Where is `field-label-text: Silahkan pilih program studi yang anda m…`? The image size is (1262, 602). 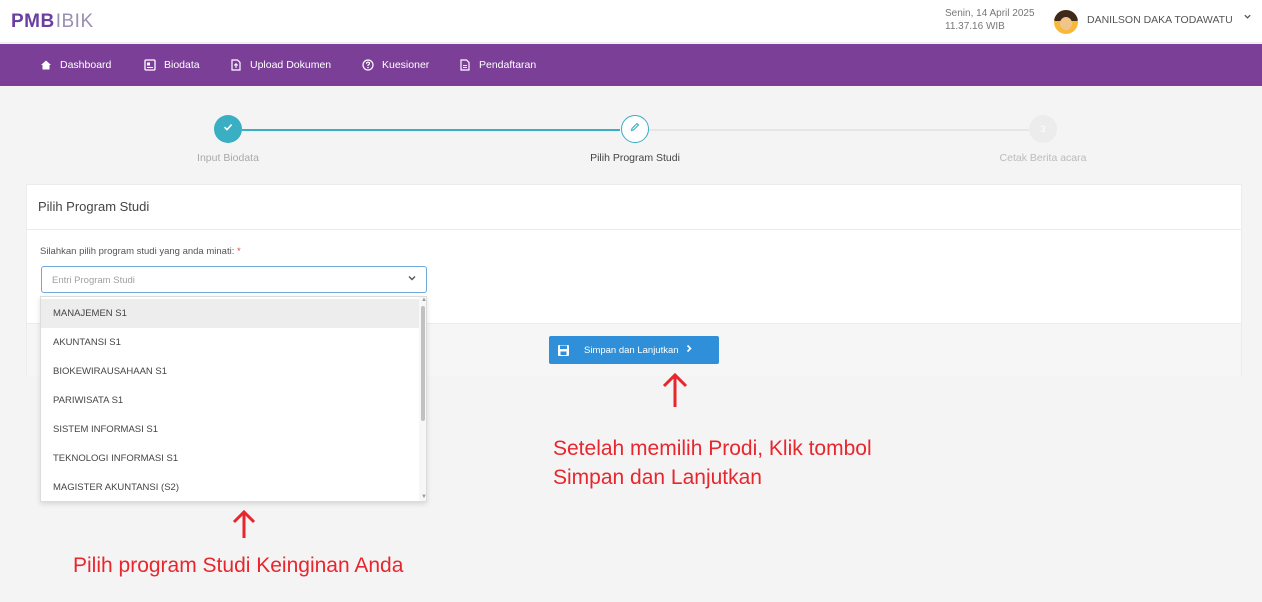 field-label-text: Silahkan pilih program studi yang anda m… is located at coordinates (137, 251).